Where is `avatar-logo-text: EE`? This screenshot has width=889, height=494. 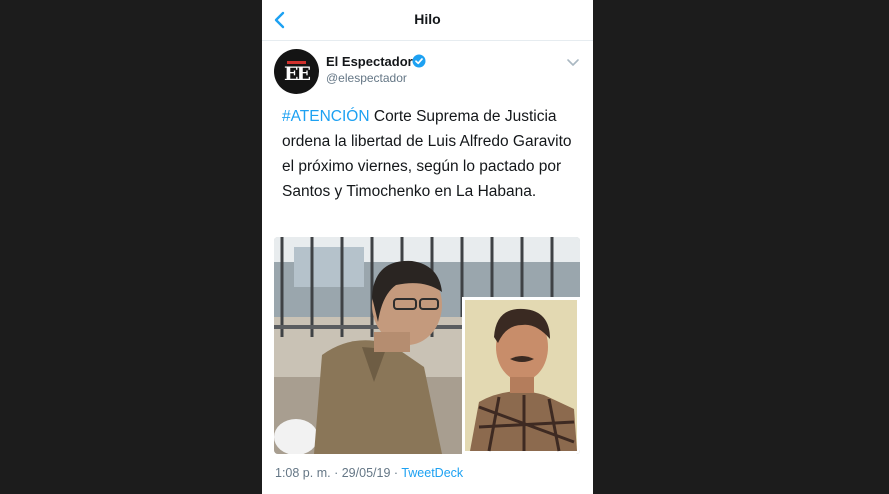
avatar-logo-text: EE is located at coordinates (297, 74).